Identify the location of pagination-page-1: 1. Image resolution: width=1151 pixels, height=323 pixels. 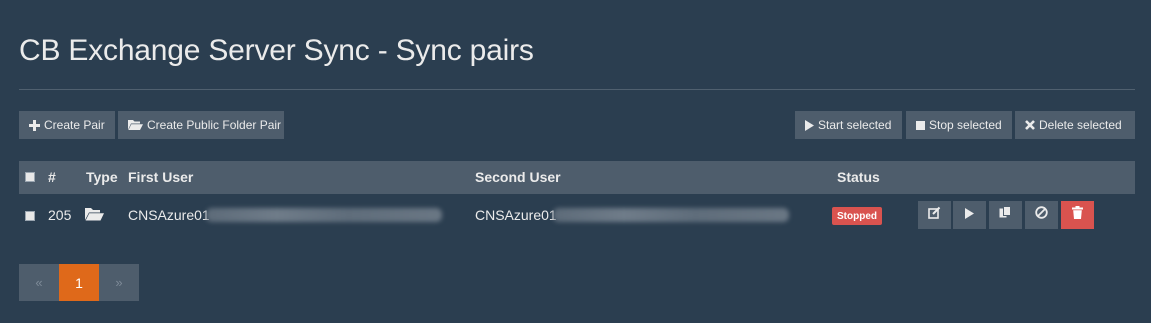
(79, 282).